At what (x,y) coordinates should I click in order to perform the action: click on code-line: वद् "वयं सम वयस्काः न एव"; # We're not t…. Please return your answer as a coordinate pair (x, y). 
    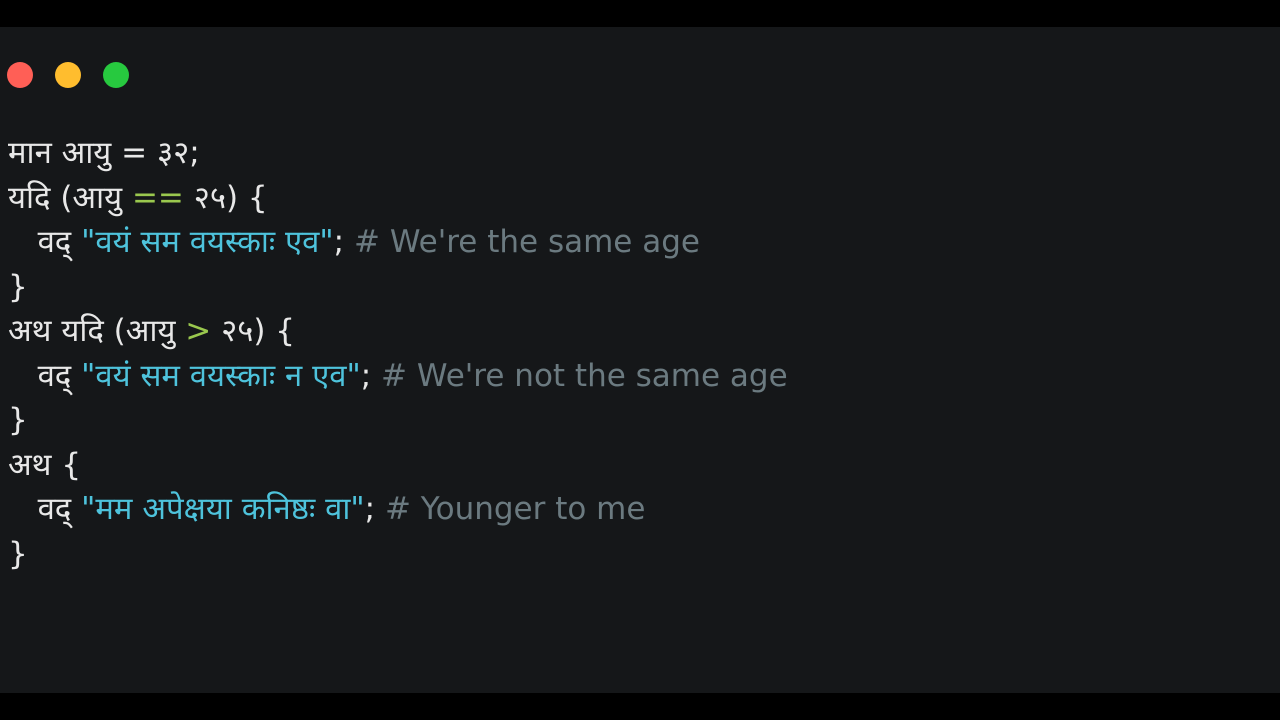
    Looking at the image, I should click on (640, 376).